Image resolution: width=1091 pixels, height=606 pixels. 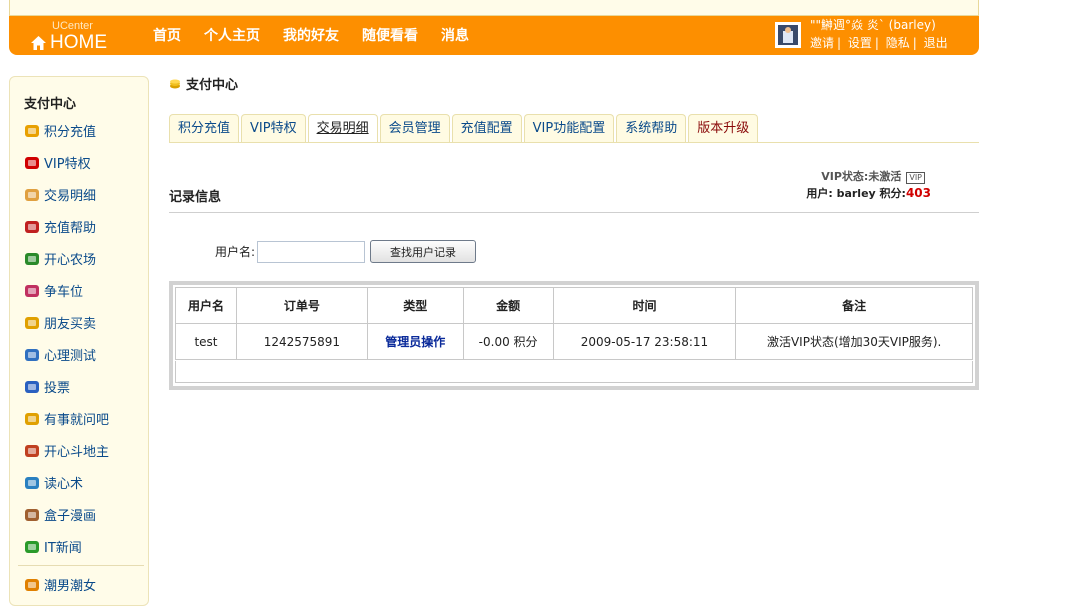 I want to click on vip-status: VIP状态:未激活 VIP, so click(x=873, y=176).